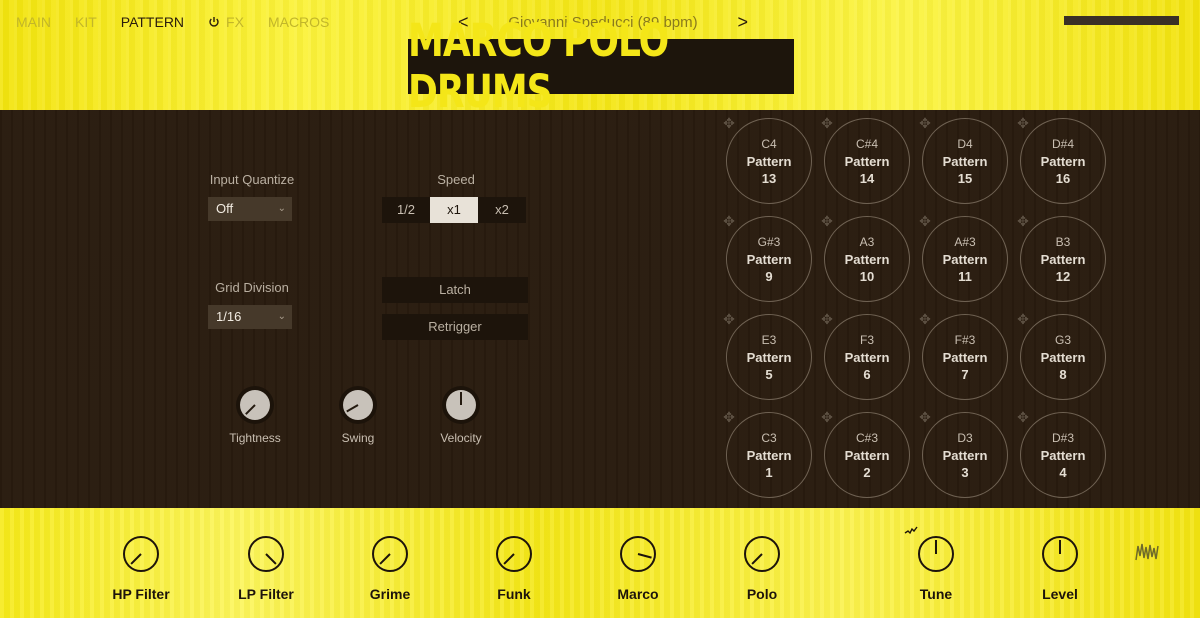 This screenshot has width=1200, height=618. I want to click on pattern-pad: A#3 Pattern 11, so click(965, 259).